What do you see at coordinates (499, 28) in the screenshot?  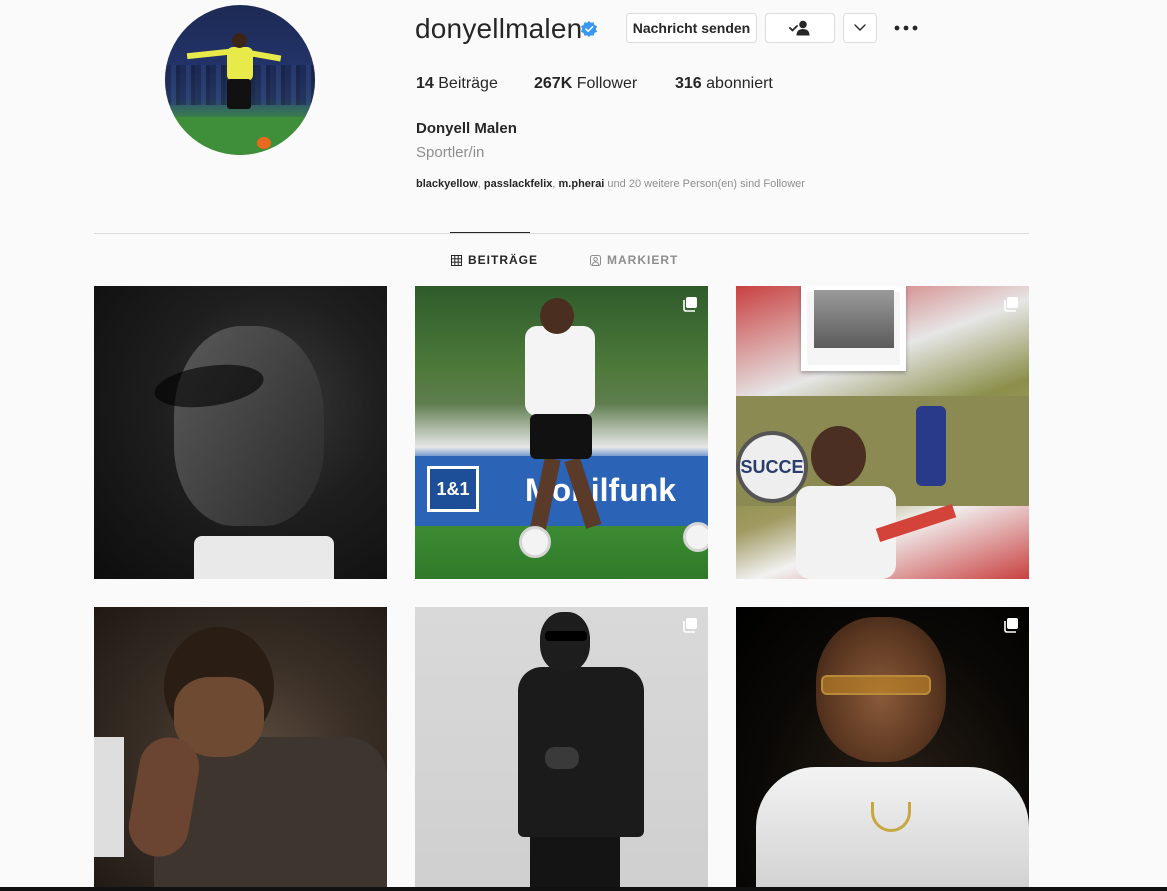 I see `profile-username: donyellmalen` at bounding box center [499, 28].